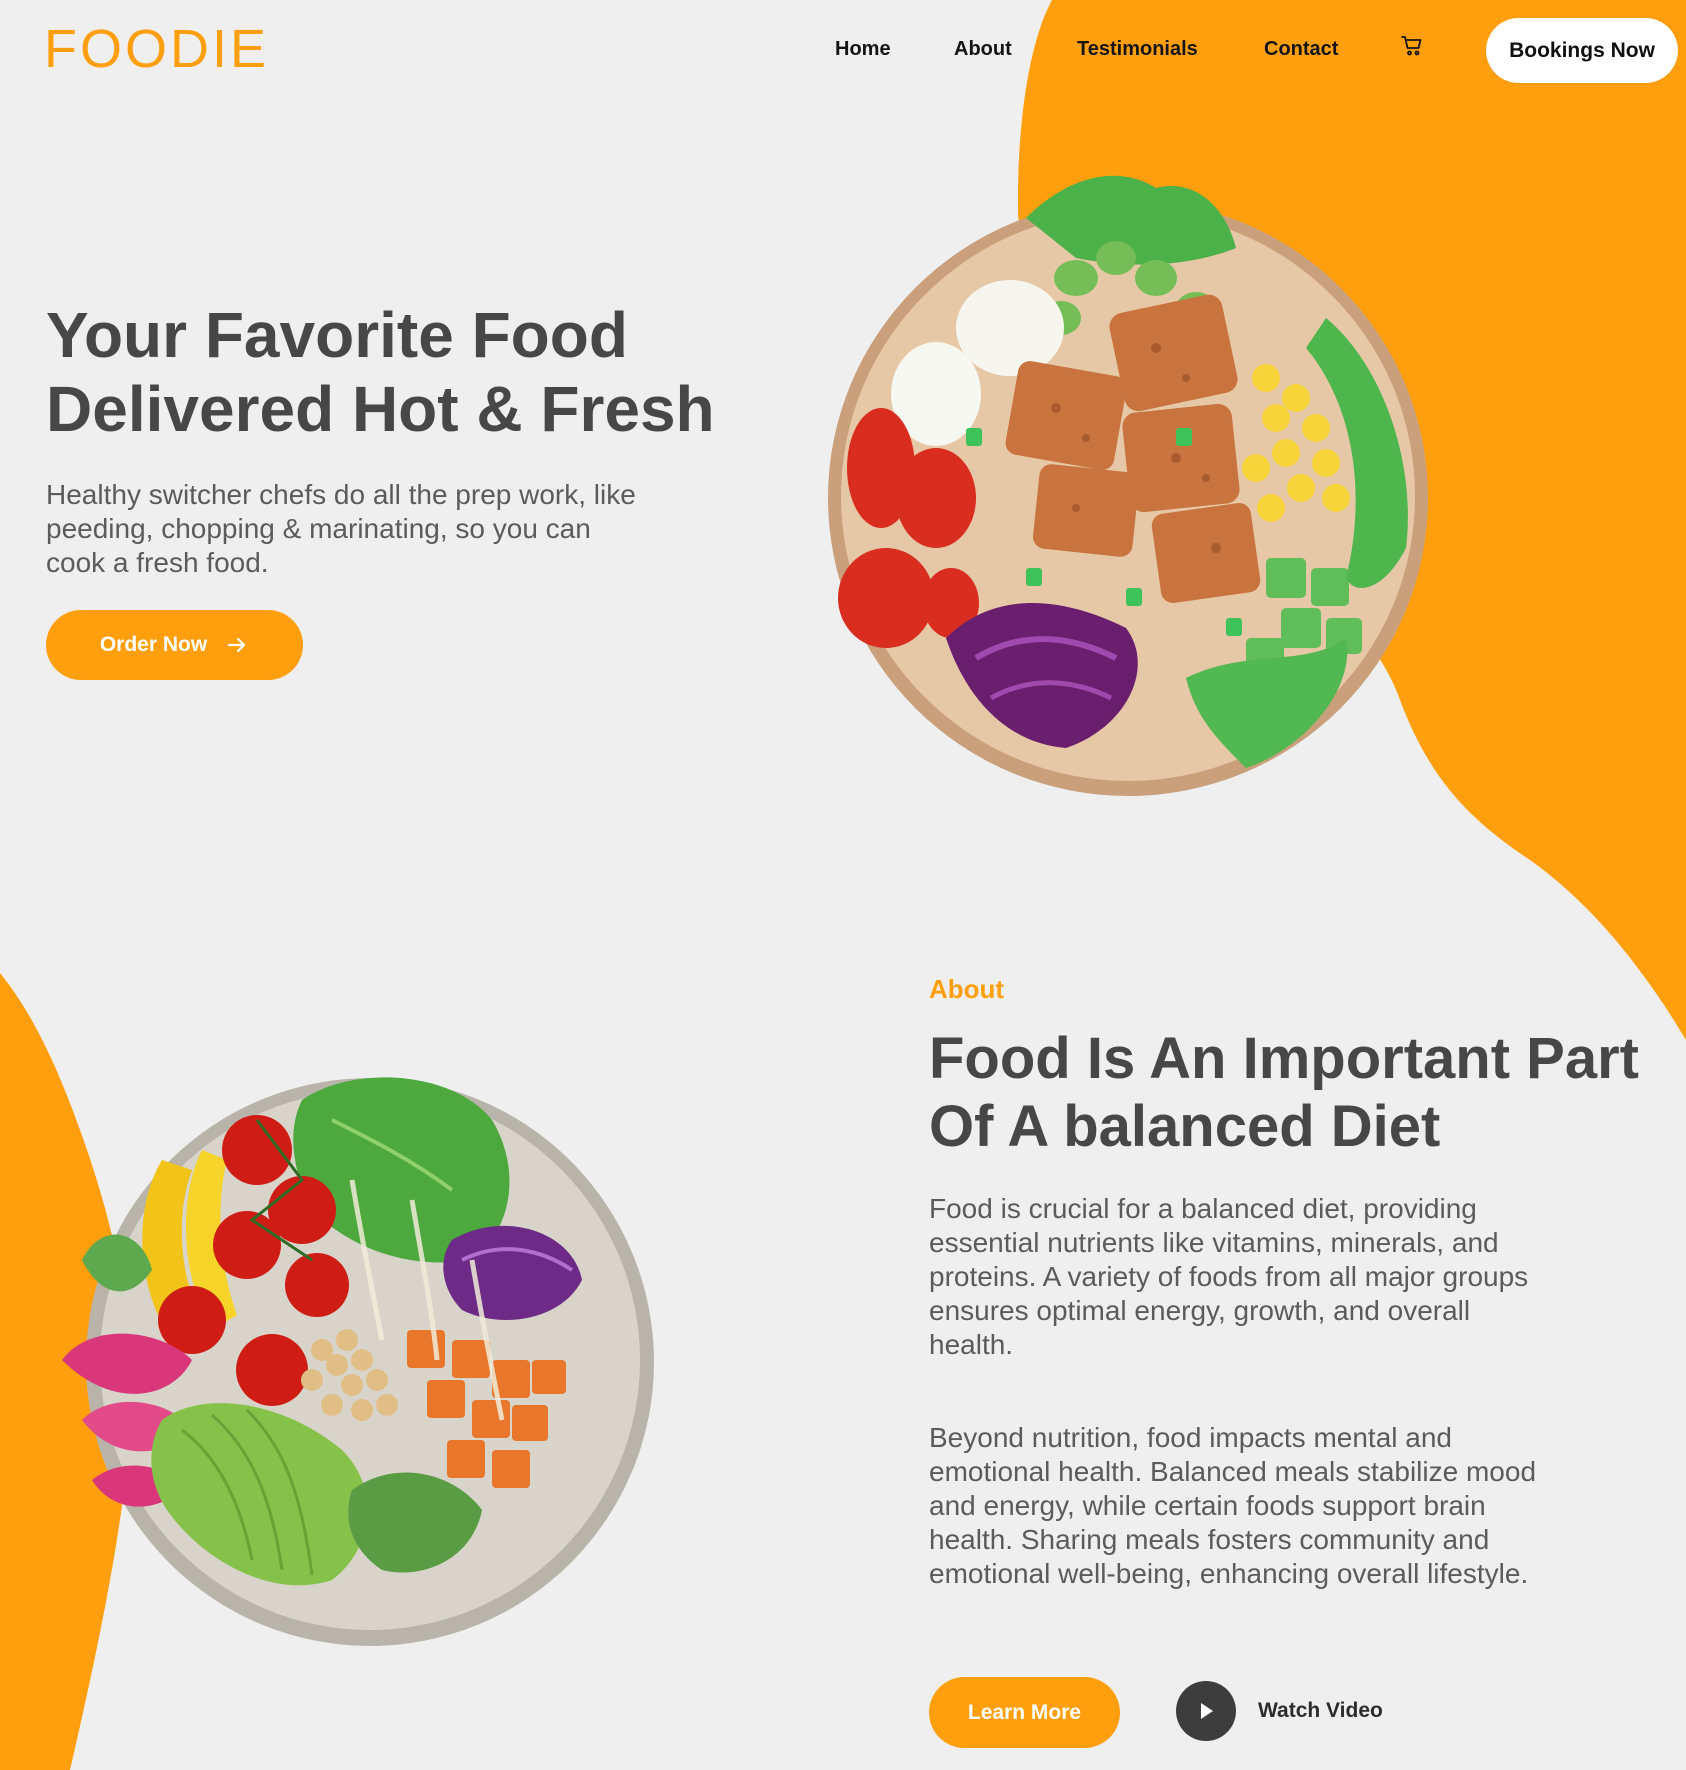  Describe the element at coordinates (1301, 49) in the screenshot. I see `nav-item-contact: Contact` at that location.